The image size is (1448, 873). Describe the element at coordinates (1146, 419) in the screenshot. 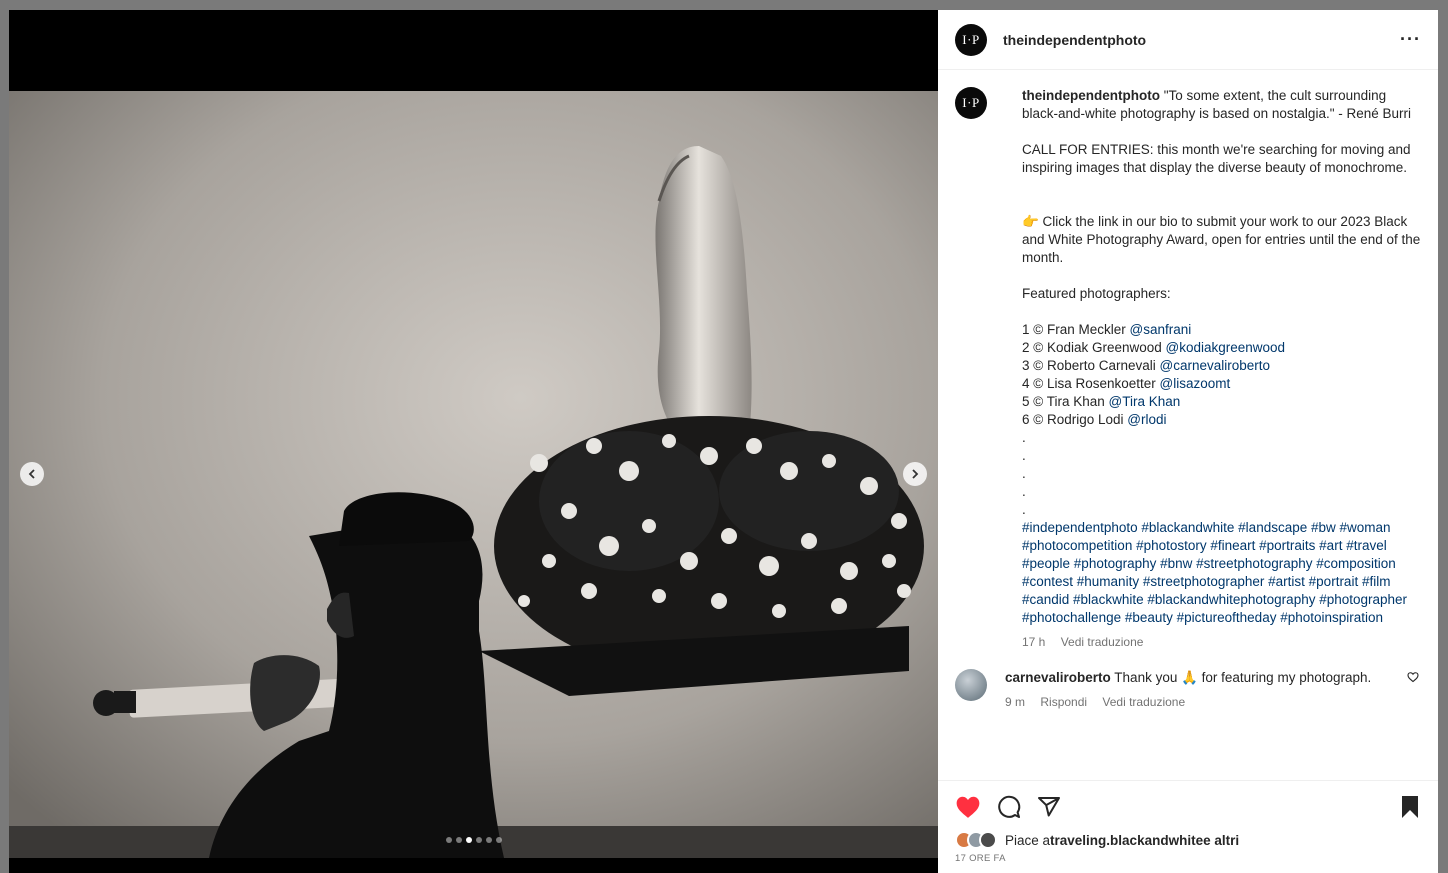

I see `mention-link: @rlodi` at that location.